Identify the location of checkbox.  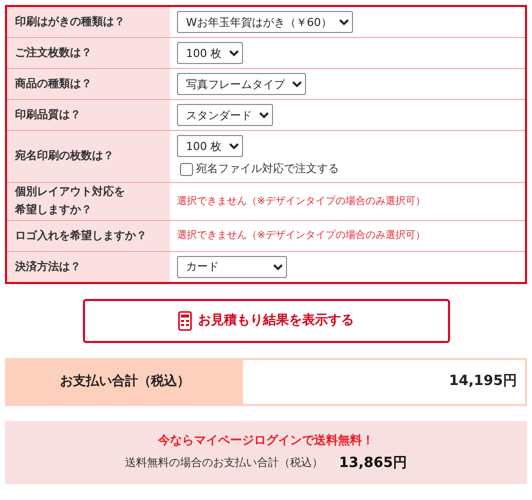
(186, 169).